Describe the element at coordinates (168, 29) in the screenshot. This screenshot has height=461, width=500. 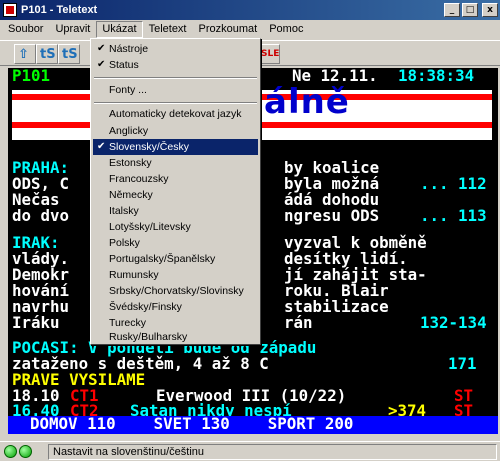
I see `menu-teletext: Teletext` at that location.